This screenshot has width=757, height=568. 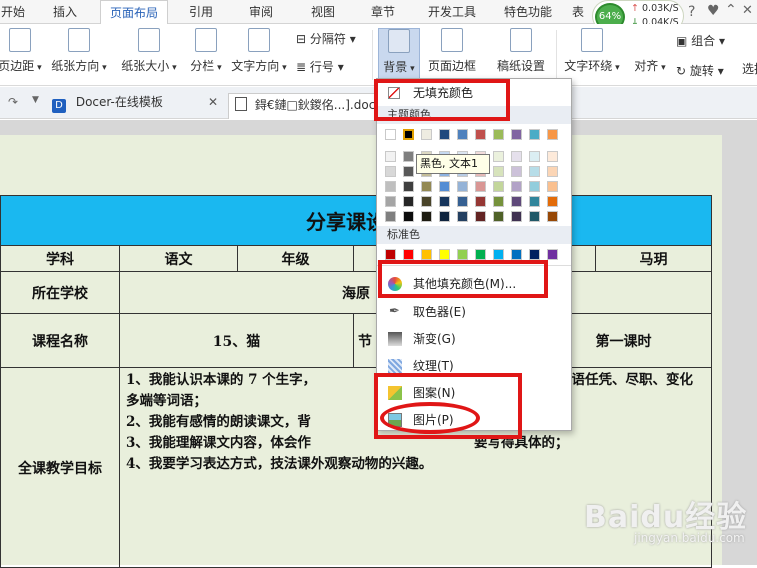 What do you see at coordinates (521, 56) in the screenshot?
I see `manuscript-button: 稿纸设置` at bounding box center [521, 56].